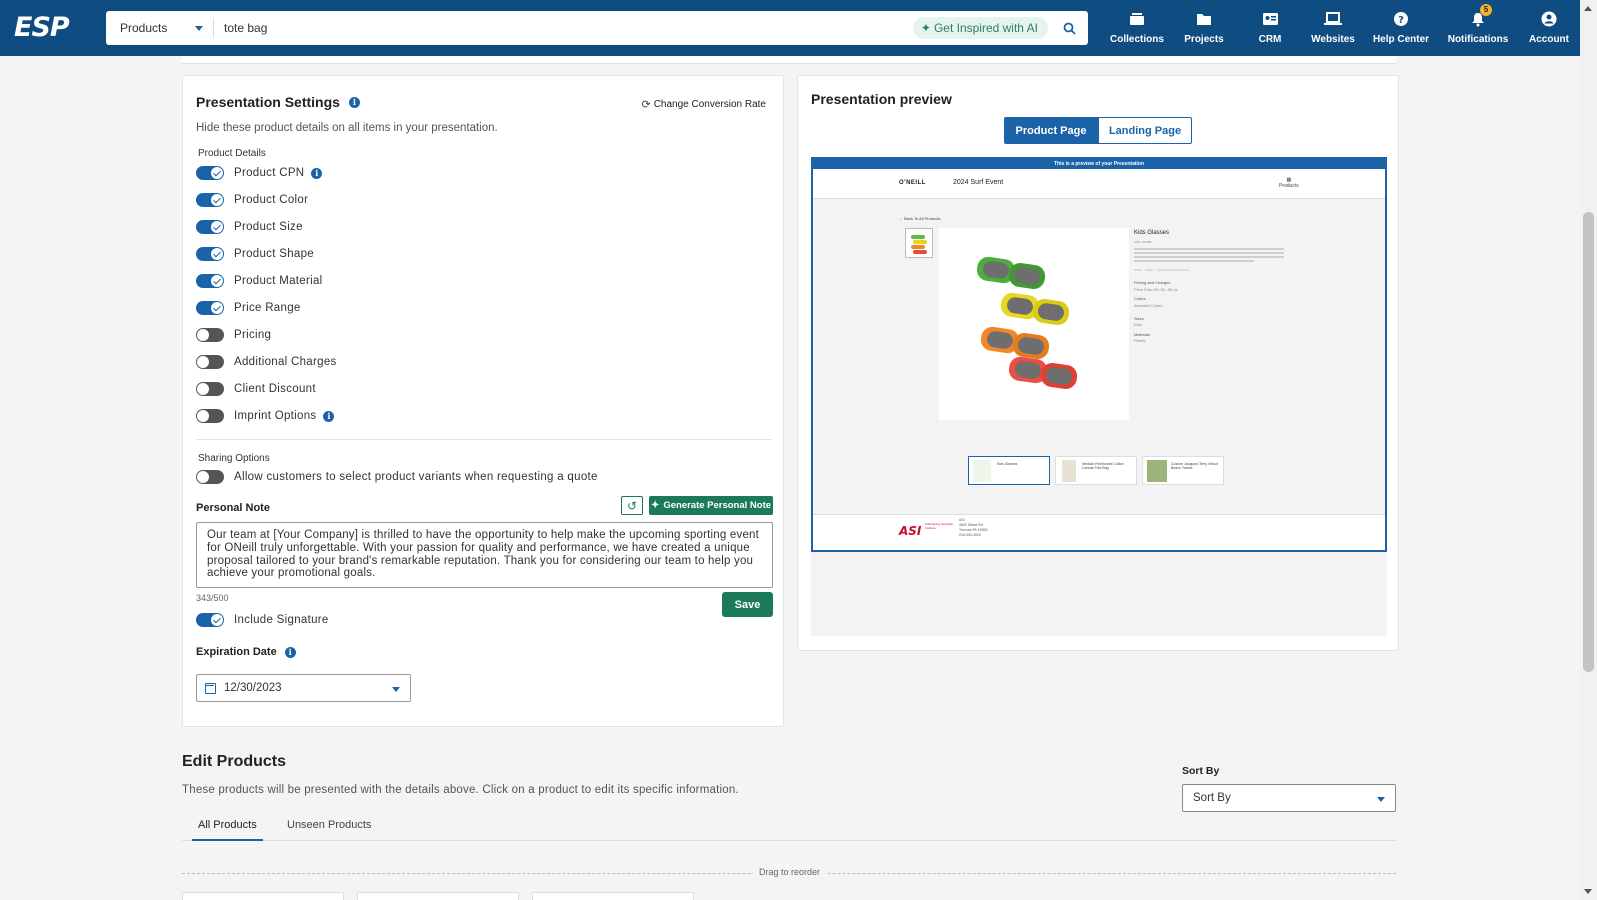  What do you see at coordinates (563, 28) in the screenshot?
I see `search-input: tote bag` at bounding box center [563, 28].